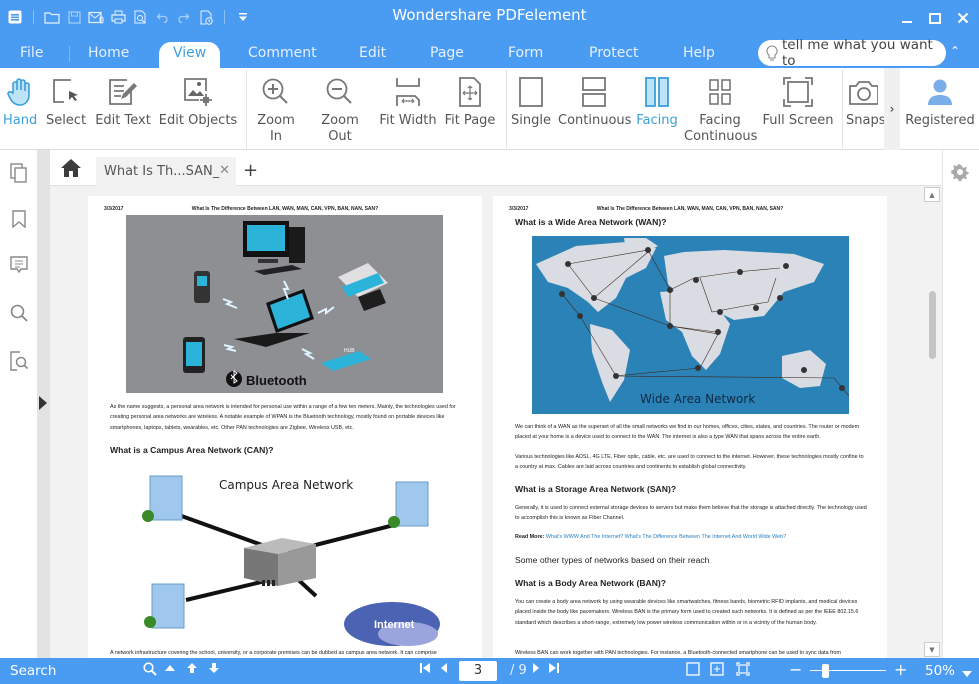  What do you see at coordinates (408, 92) in the screenshot?
I see `fit-width-icon` at bounding box center [408, 92].